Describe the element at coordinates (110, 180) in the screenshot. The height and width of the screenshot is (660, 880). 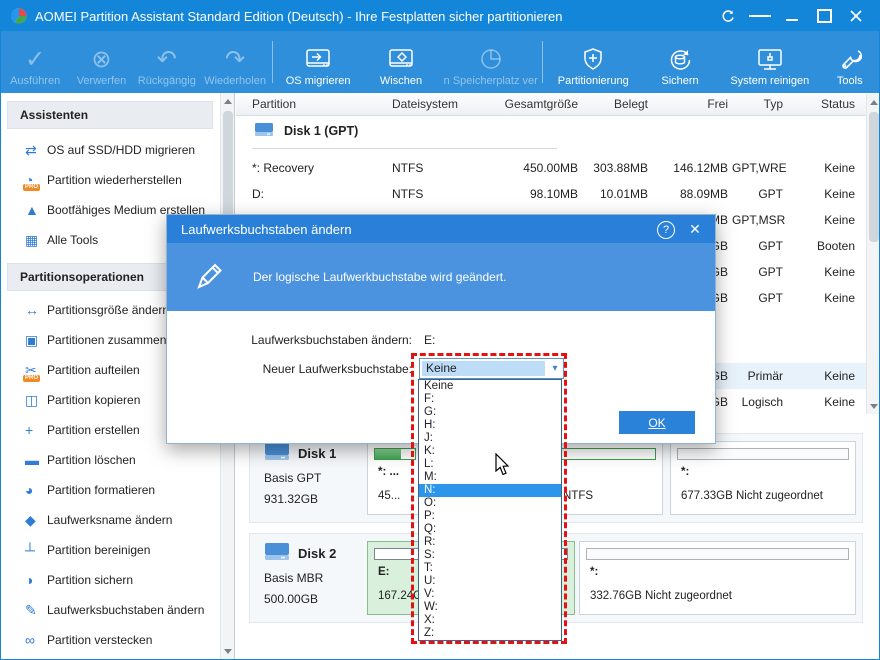
I see `sidebar-item-recover-partition: ◔ PRO Partition wiederherstellen` at that location.